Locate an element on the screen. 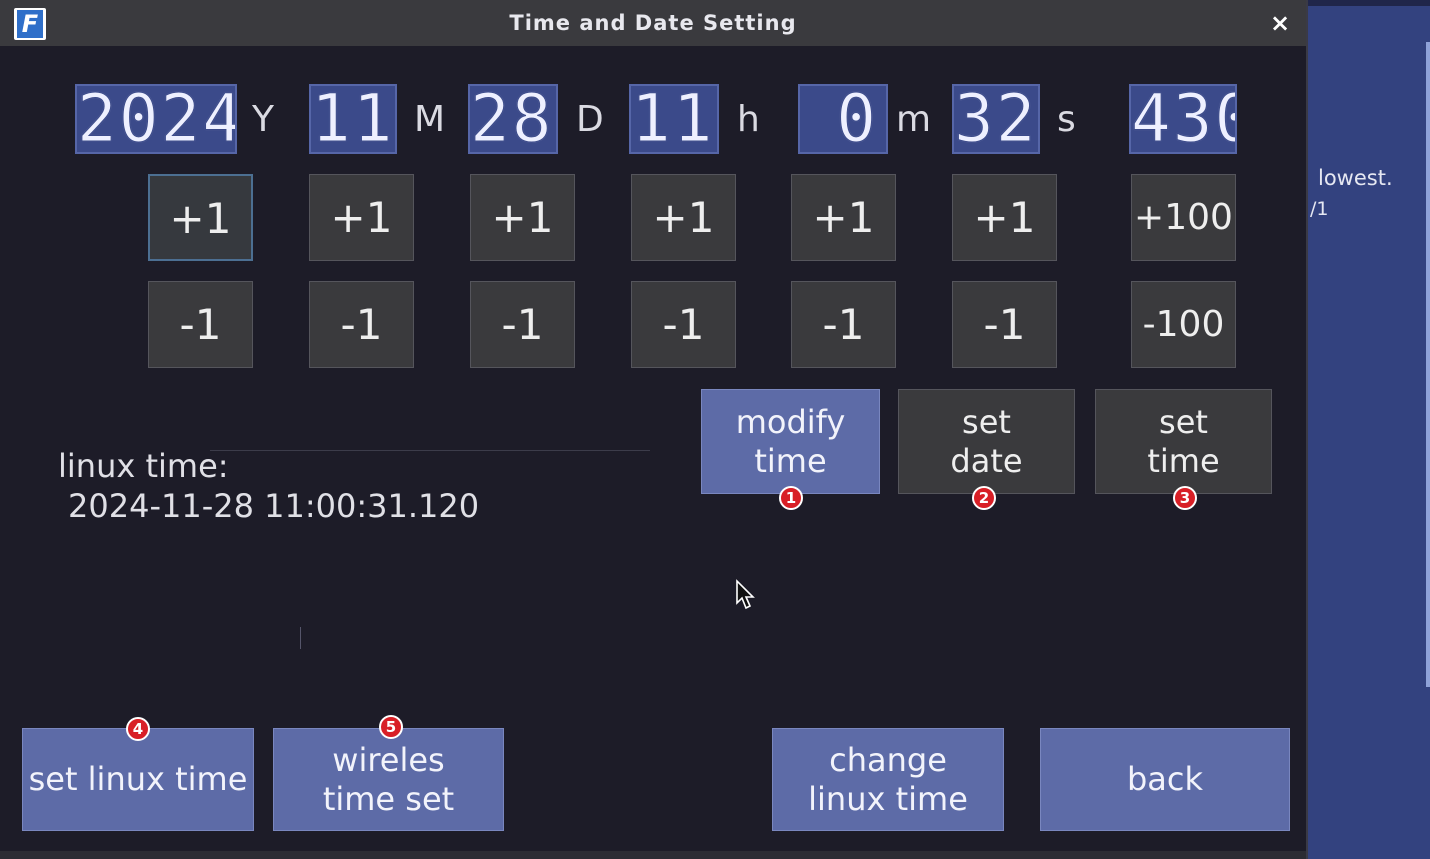 This screenshot has width=1430, height=859. window-title: Time and Date Setting is located at coordinates (653, 23).